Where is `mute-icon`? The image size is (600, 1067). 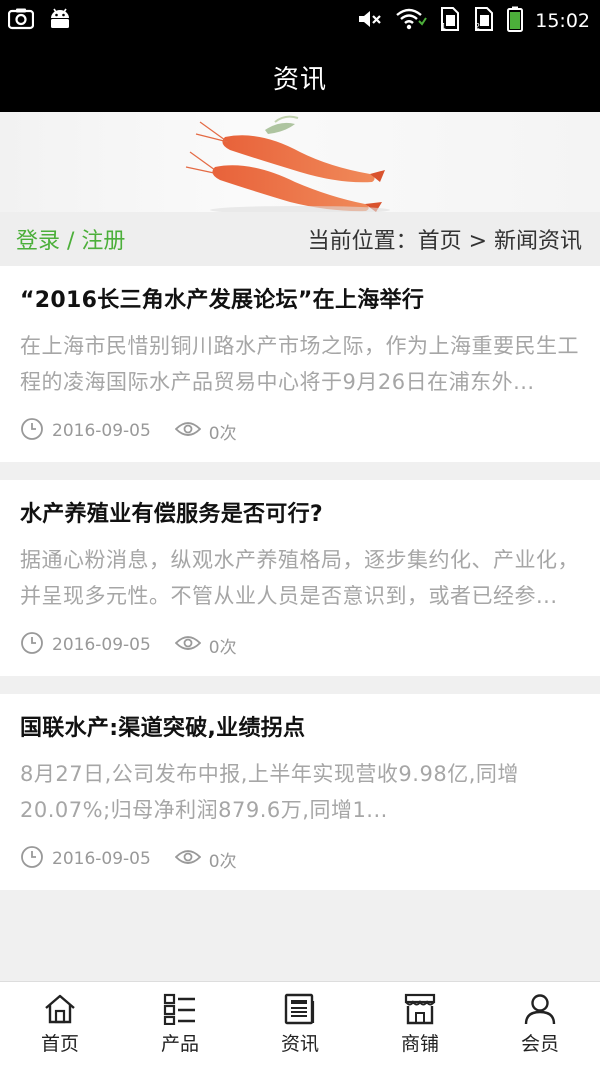 mute-icon is located at coordinates (370, 21).